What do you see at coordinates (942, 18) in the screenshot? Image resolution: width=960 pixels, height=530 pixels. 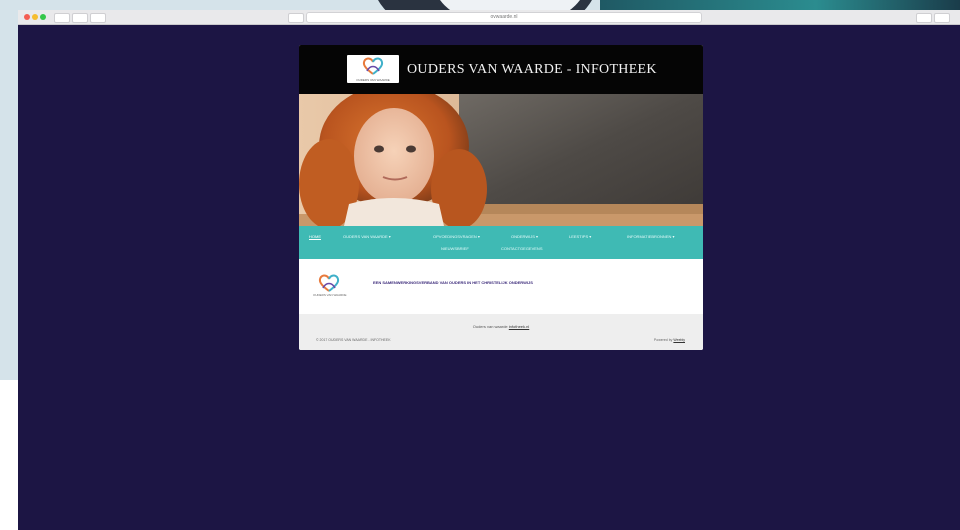 I see `tabs-button` at bounding box center [942, 18].